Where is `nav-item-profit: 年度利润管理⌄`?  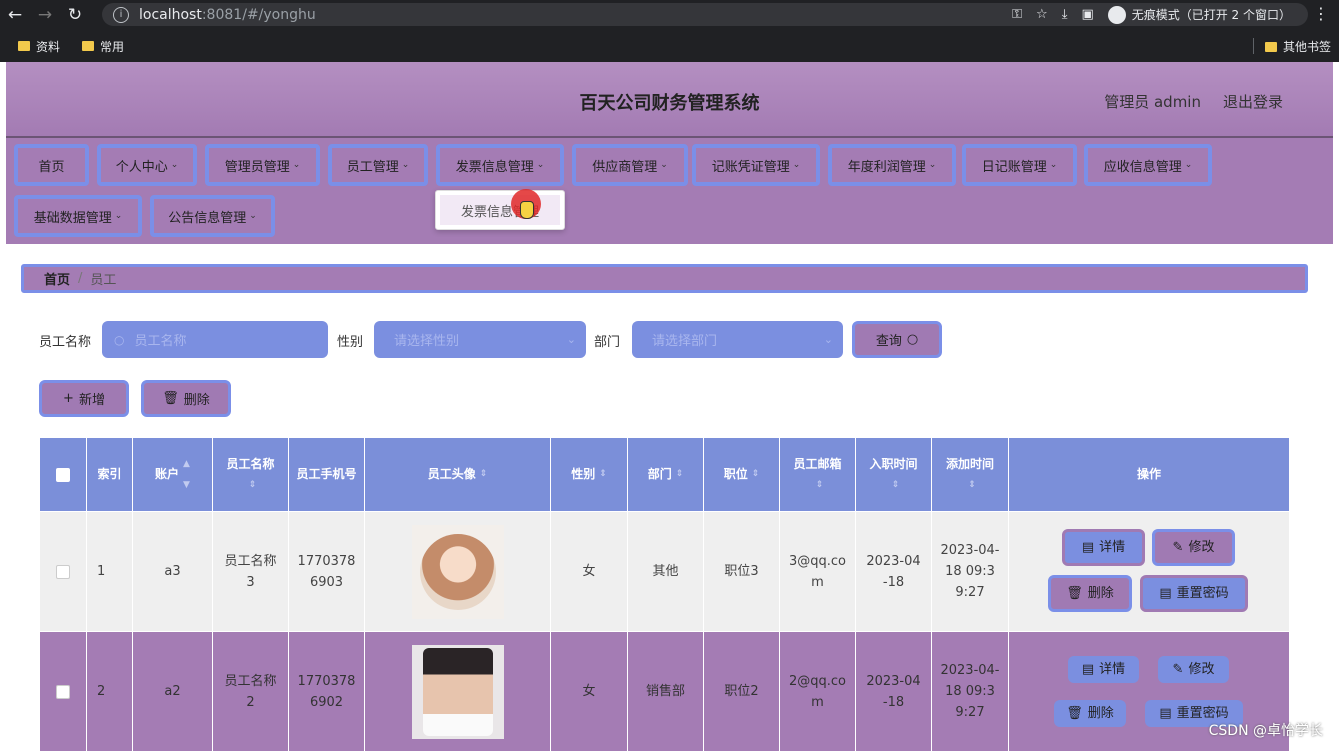
nav-item-profit: 年度利润管理⌄ is located at coordinates (892, 165).